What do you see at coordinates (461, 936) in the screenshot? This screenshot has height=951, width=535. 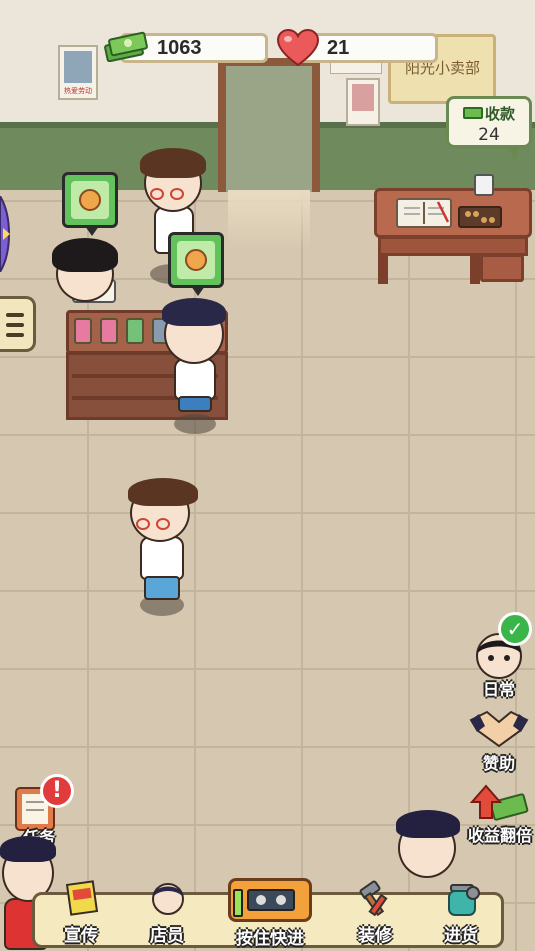 I see `restock-label: 进货` at bounding box center [461, 936].